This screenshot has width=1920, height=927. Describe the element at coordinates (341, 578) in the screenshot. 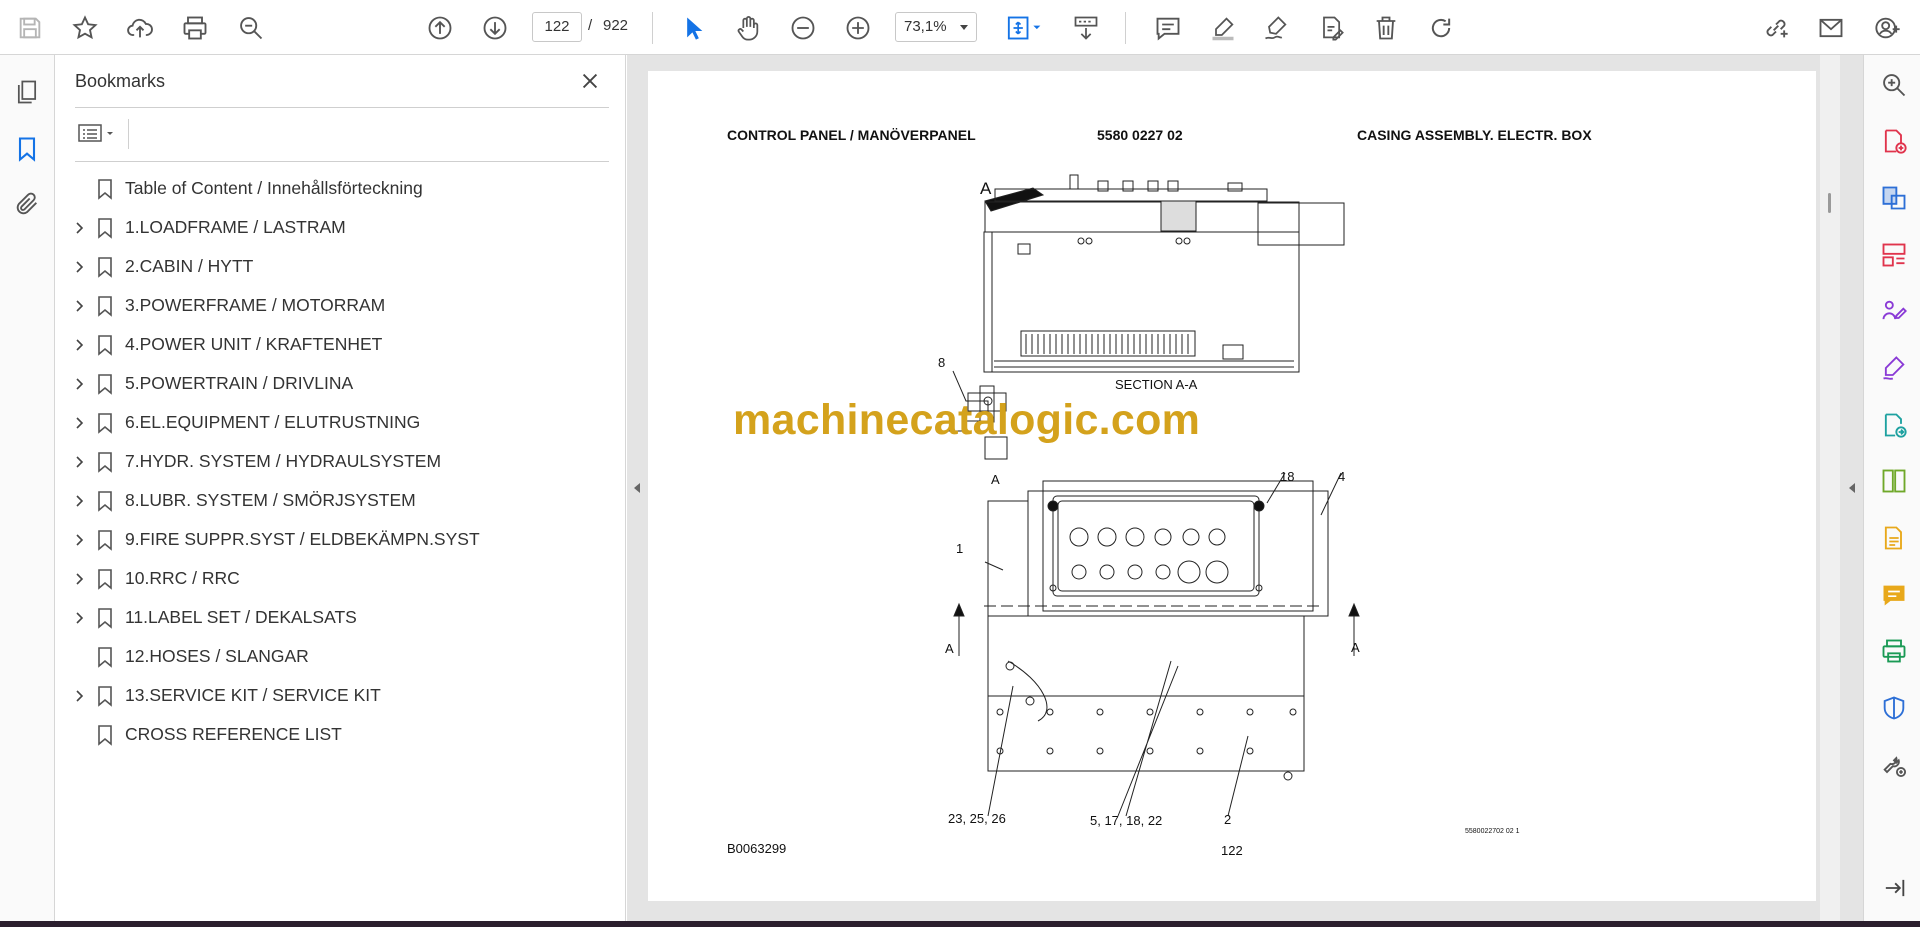

I see `bookmark-item: 10.RRC / RRC` at that location.